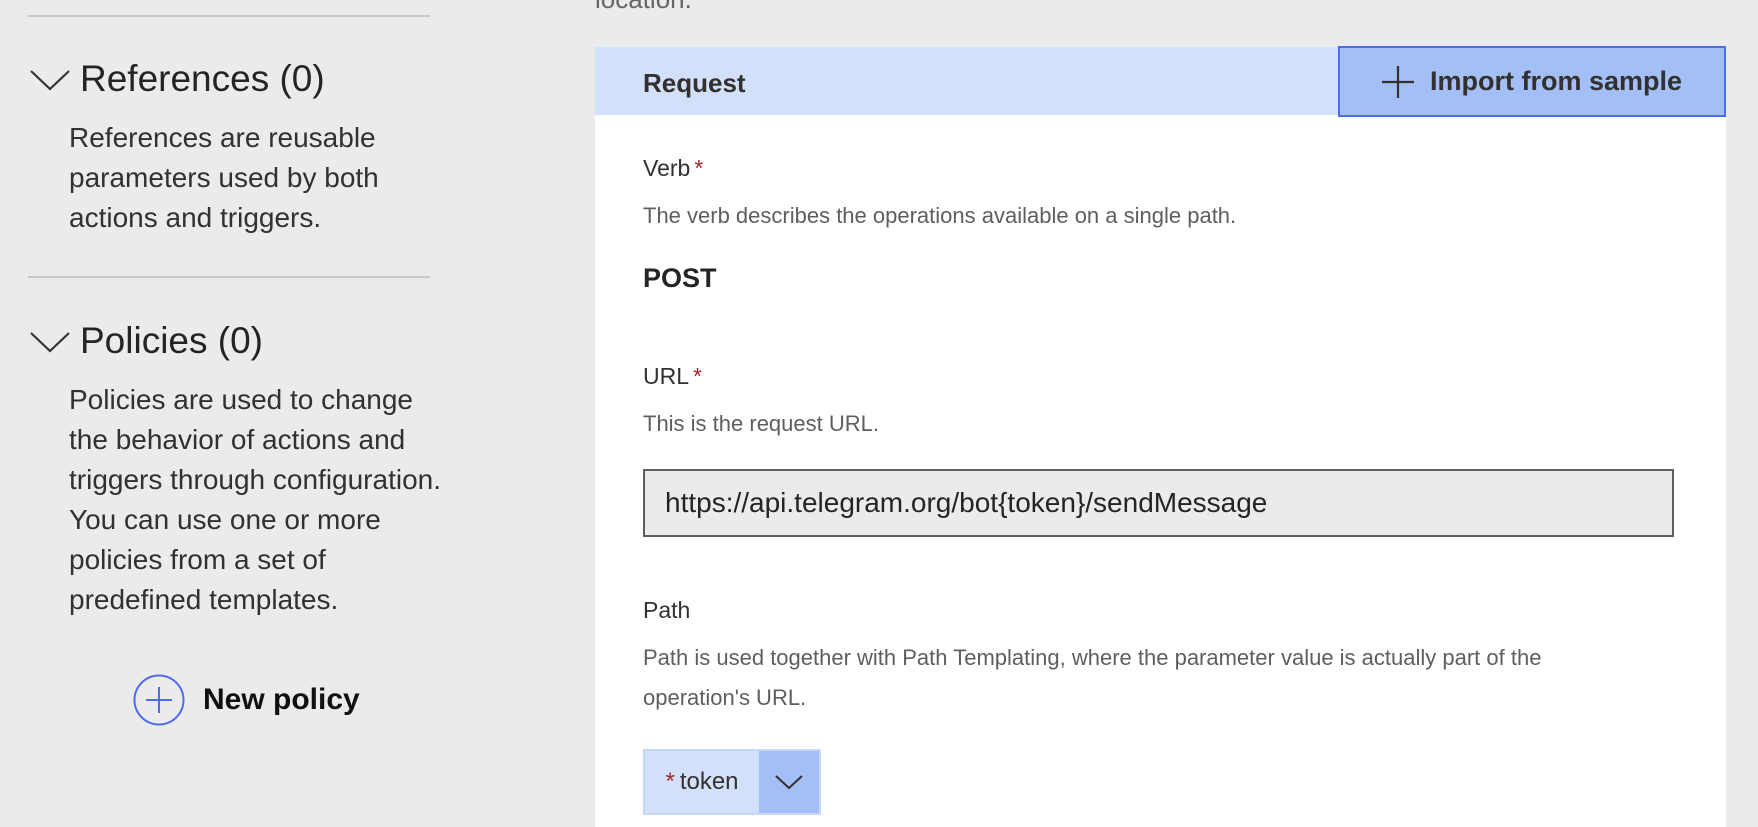 This screenshot has height=827, width=1758. What do you see at coordinates (643, 7) in the screenshot?
I see `location-text: location.` at bounding box center [643, 7].